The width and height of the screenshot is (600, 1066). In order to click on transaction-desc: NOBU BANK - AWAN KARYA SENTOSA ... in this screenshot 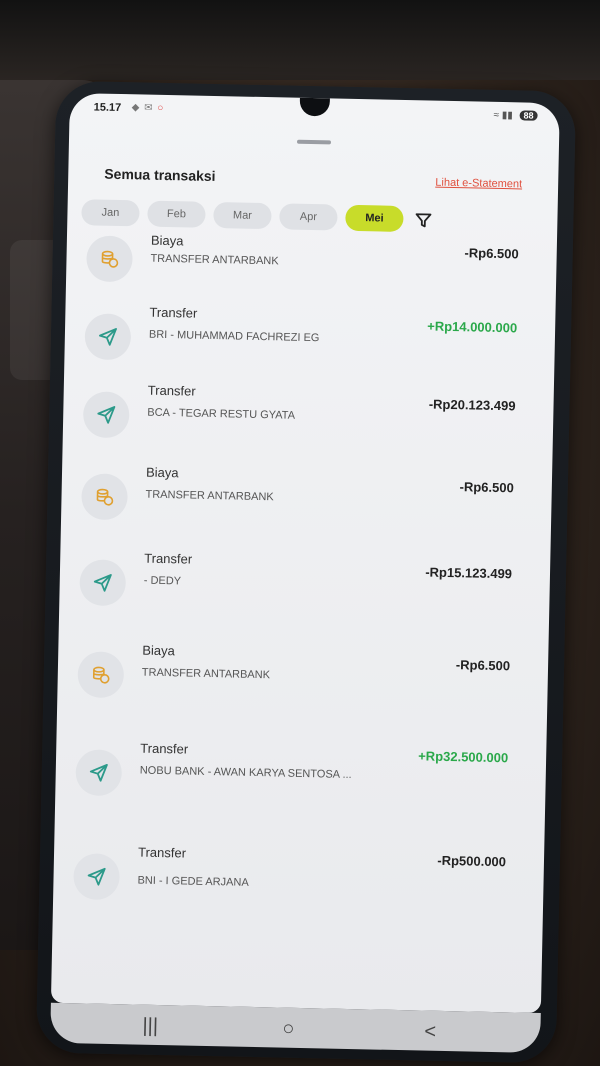, I will do `click(245, 772)`.